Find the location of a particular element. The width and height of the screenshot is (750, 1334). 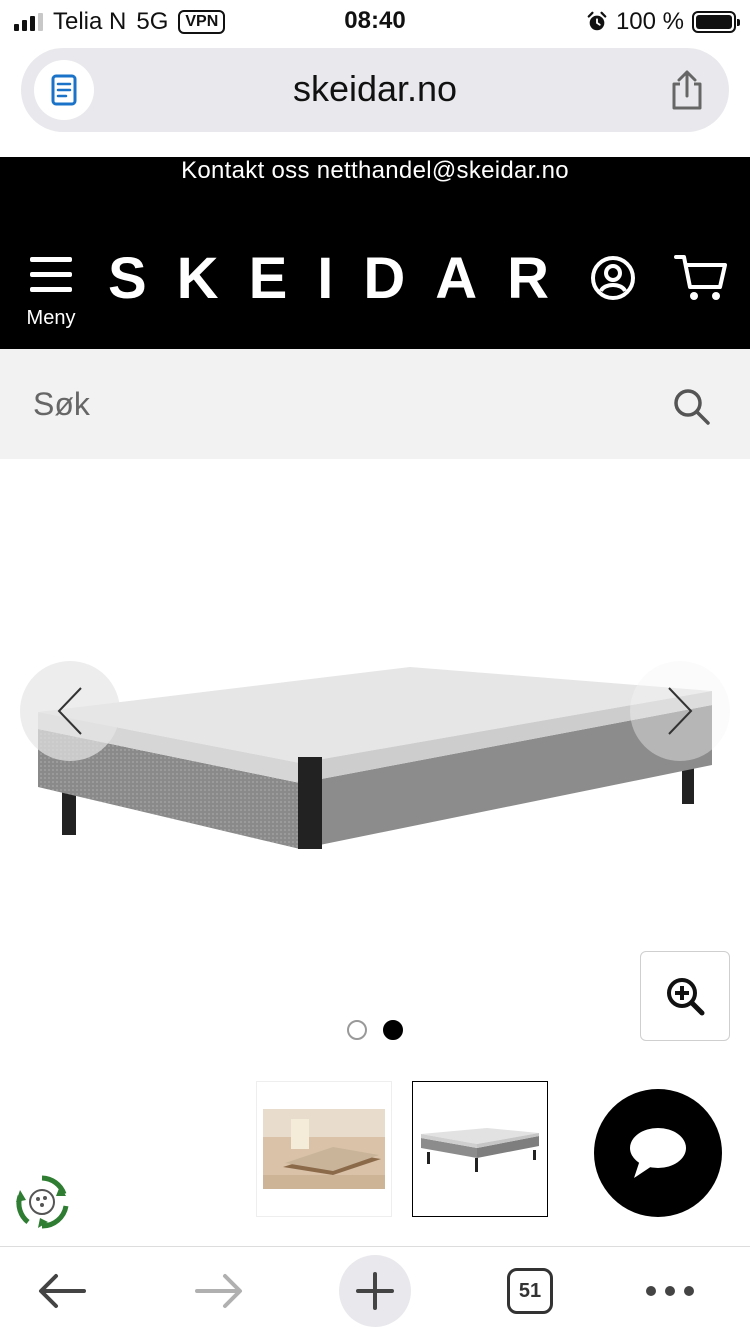

address-bar: skeidar.no is located at coordinates (375, 90).